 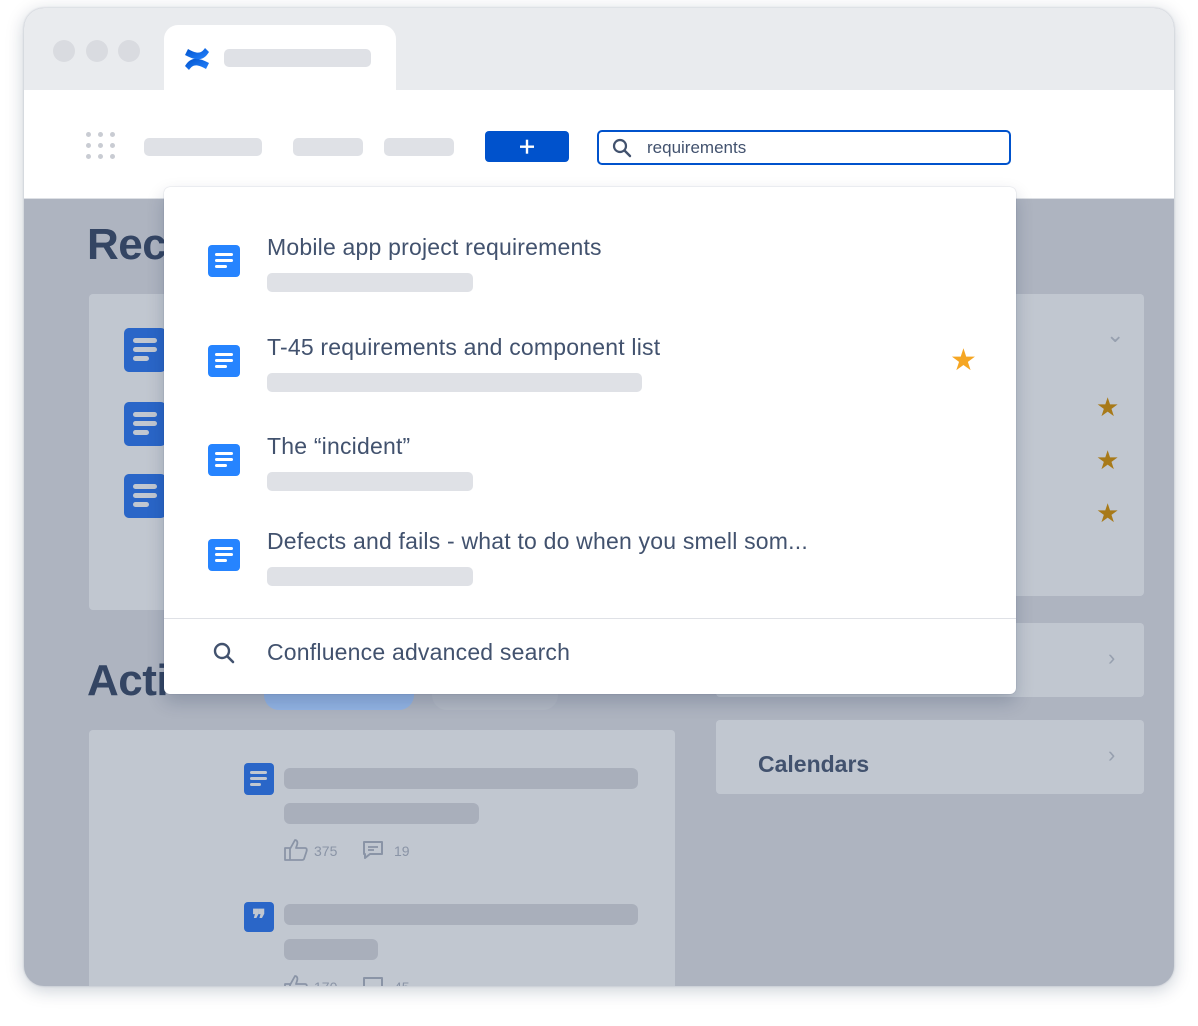 What do you see at coordinates (101, 147) in the screenshot?
I see `app-switcher-icon` at bounding box center [101, 147].